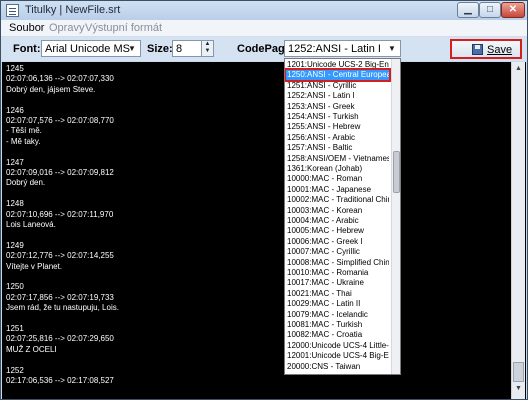 The width and height of the screenshot is (528, 400). Describe the element at coordinates (264, 10) in the screenshot. I see `title-bar: Titulky | NewFile.srt ▁ □ ✕` at that location.